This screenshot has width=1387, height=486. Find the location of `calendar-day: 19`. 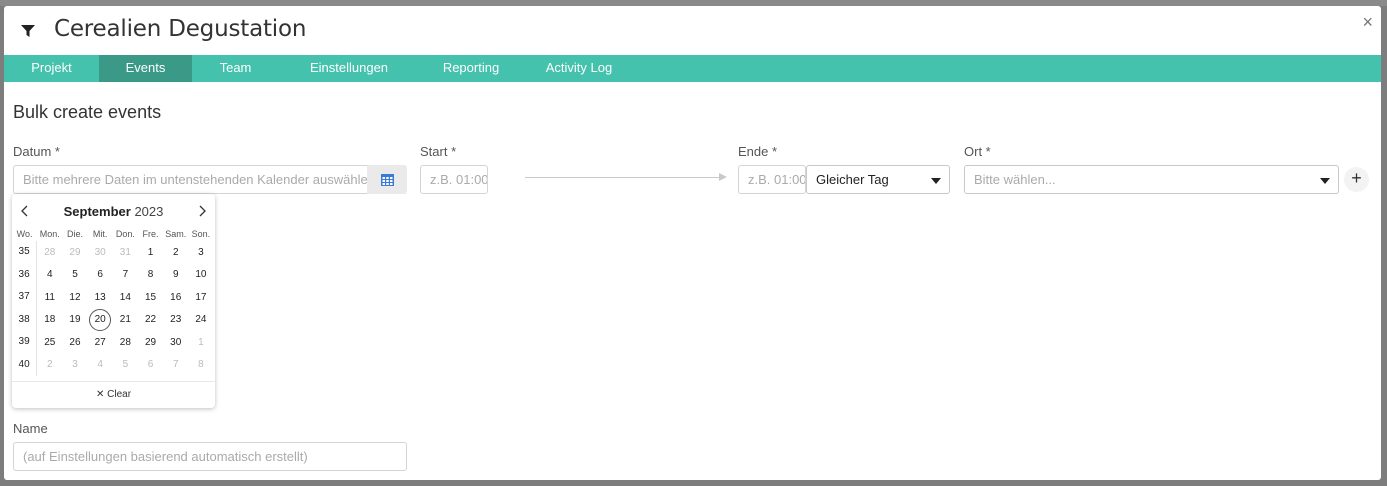

calendar-day: 19 is located at coordinates (74, 319).